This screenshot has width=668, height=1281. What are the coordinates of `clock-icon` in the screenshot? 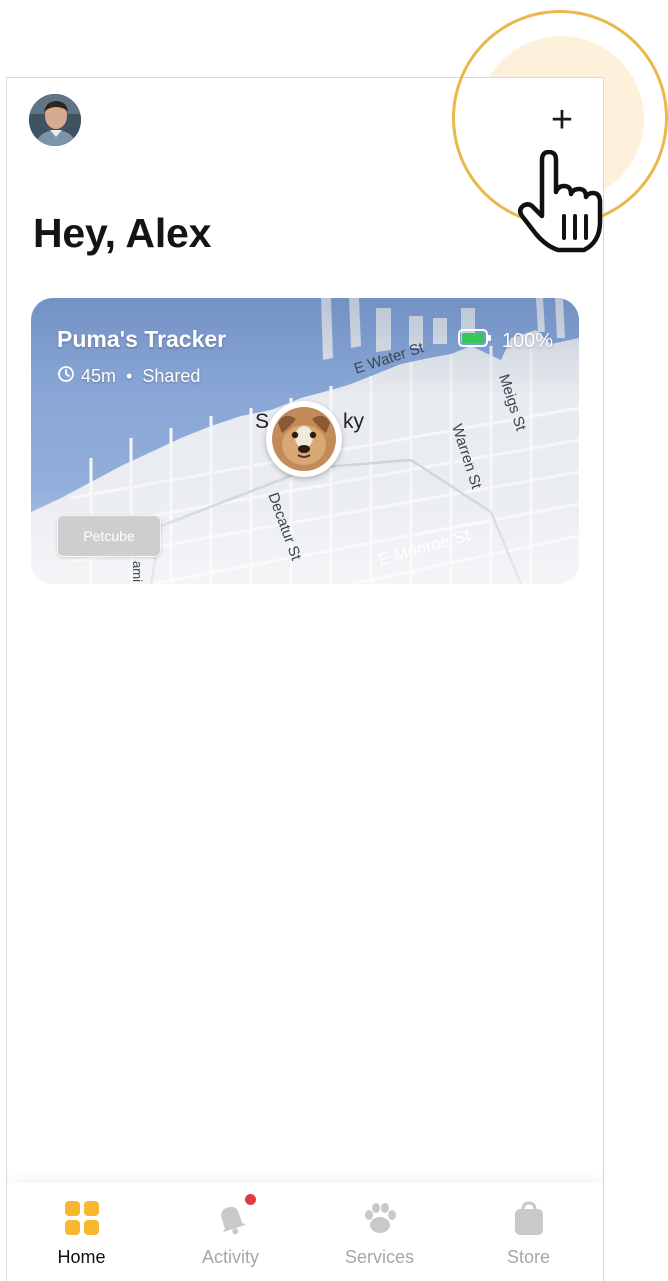 It's located at (66, 376).